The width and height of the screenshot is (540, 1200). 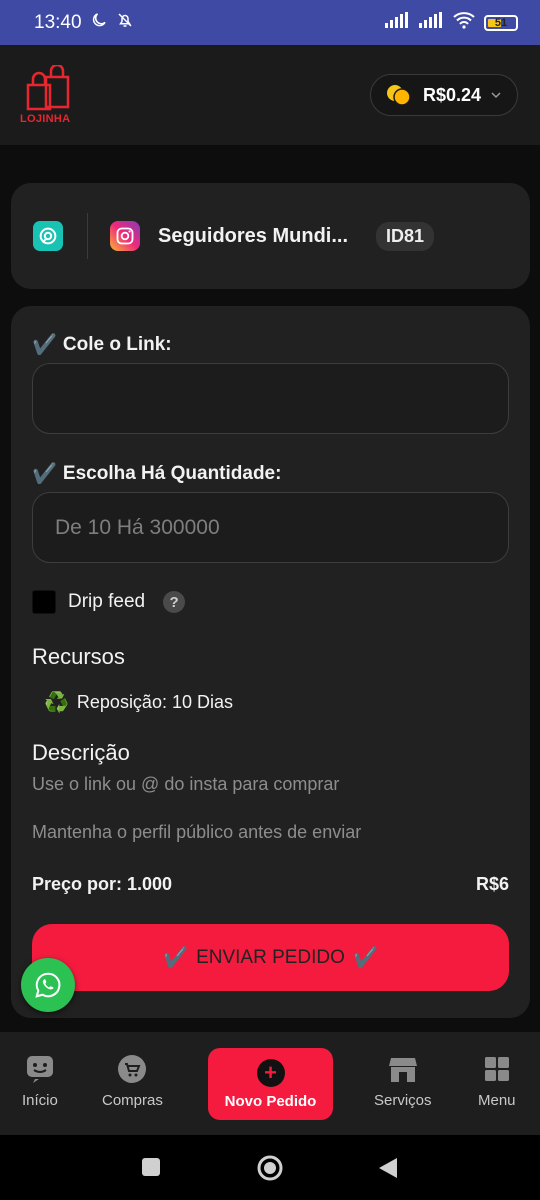 I want to click on quantity-label-text: Escolha Há Quantidade:, so click(x=172, y=473).